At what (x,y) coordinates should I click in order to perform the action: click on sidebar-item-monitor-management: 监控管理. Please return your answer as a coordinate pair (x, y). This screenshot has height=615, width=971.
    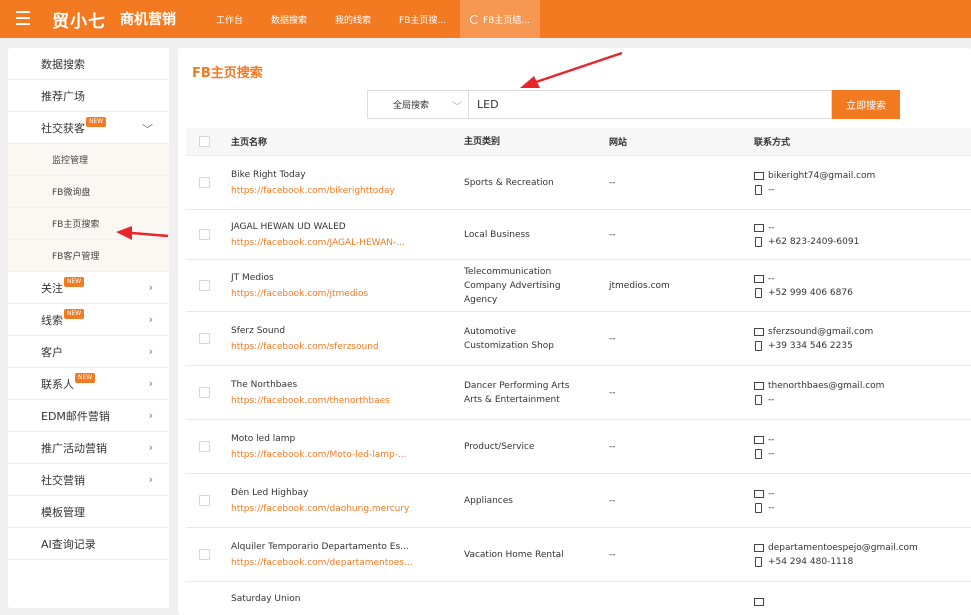
    Looking at the image, I should click on (88, 160).